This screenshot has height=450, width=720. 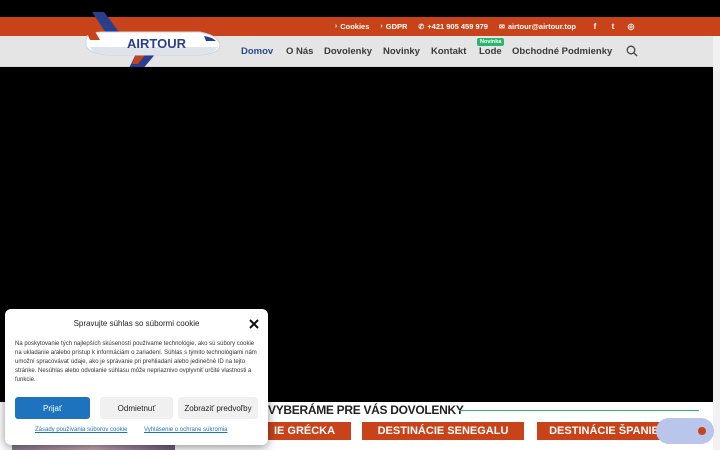 I want to click on mail-icon: ✉, so click(x=501, y=27).